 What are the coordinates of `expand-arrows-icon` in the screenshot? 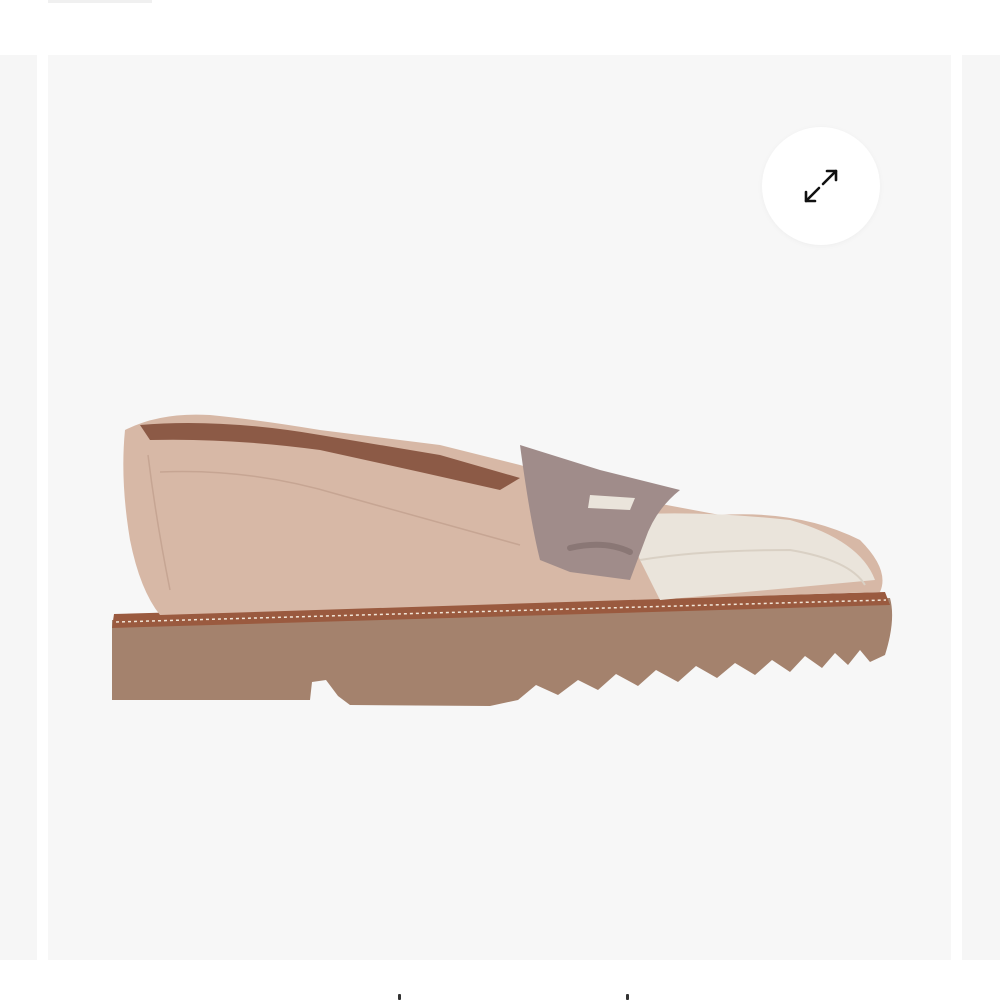 It's located at (821, 186).